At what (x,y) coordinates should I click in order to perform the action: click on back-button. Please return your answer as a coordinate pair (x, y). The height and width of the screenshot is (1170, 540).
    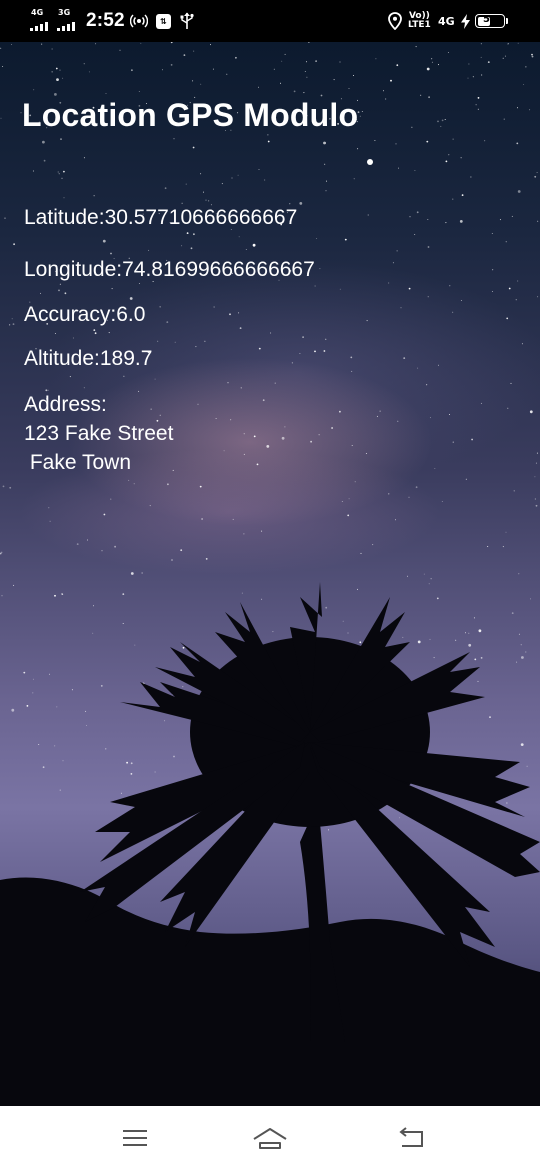
    Looking at the image, I should click on (412, 1138).